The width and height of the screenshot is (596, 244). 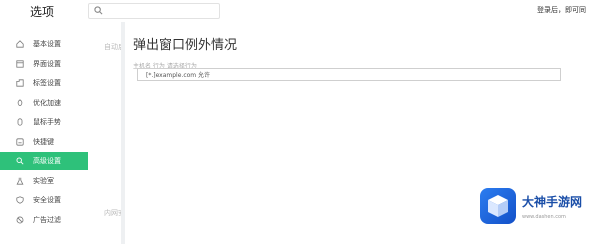 What do you see at coordinates (20, 142) in the screenshot?
I see `keyboard-icon` at bounding box center [20, 142].